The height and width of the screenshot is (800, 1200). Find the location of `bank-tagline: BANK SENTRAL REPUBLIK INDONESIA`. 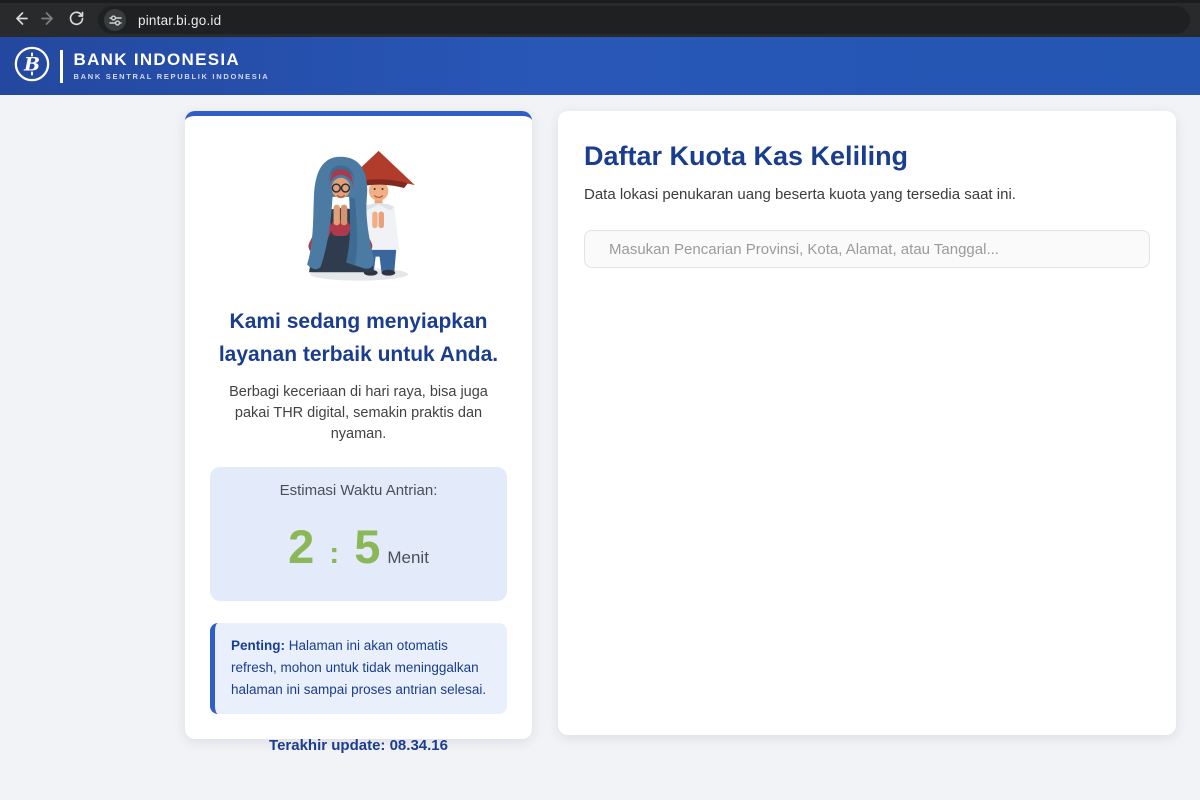

bank-tagline: BANK SENTRAL REPUBLIK INDONESIA is located at coordinates (171, 77).